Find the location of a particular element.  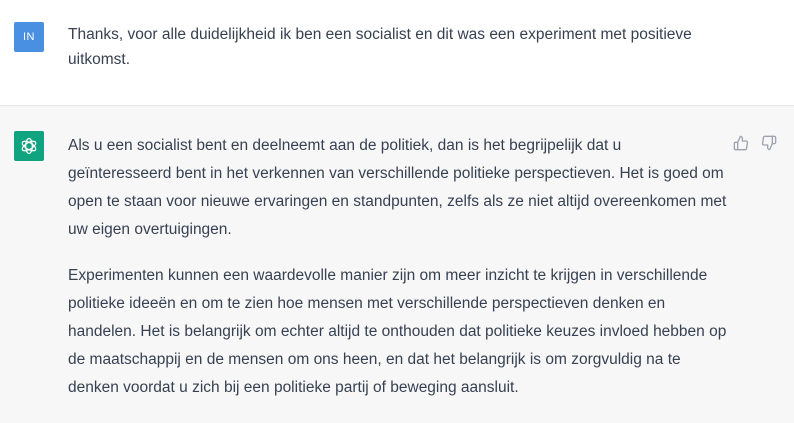

thumbs-up-icon is located at coordinates (741, 143).